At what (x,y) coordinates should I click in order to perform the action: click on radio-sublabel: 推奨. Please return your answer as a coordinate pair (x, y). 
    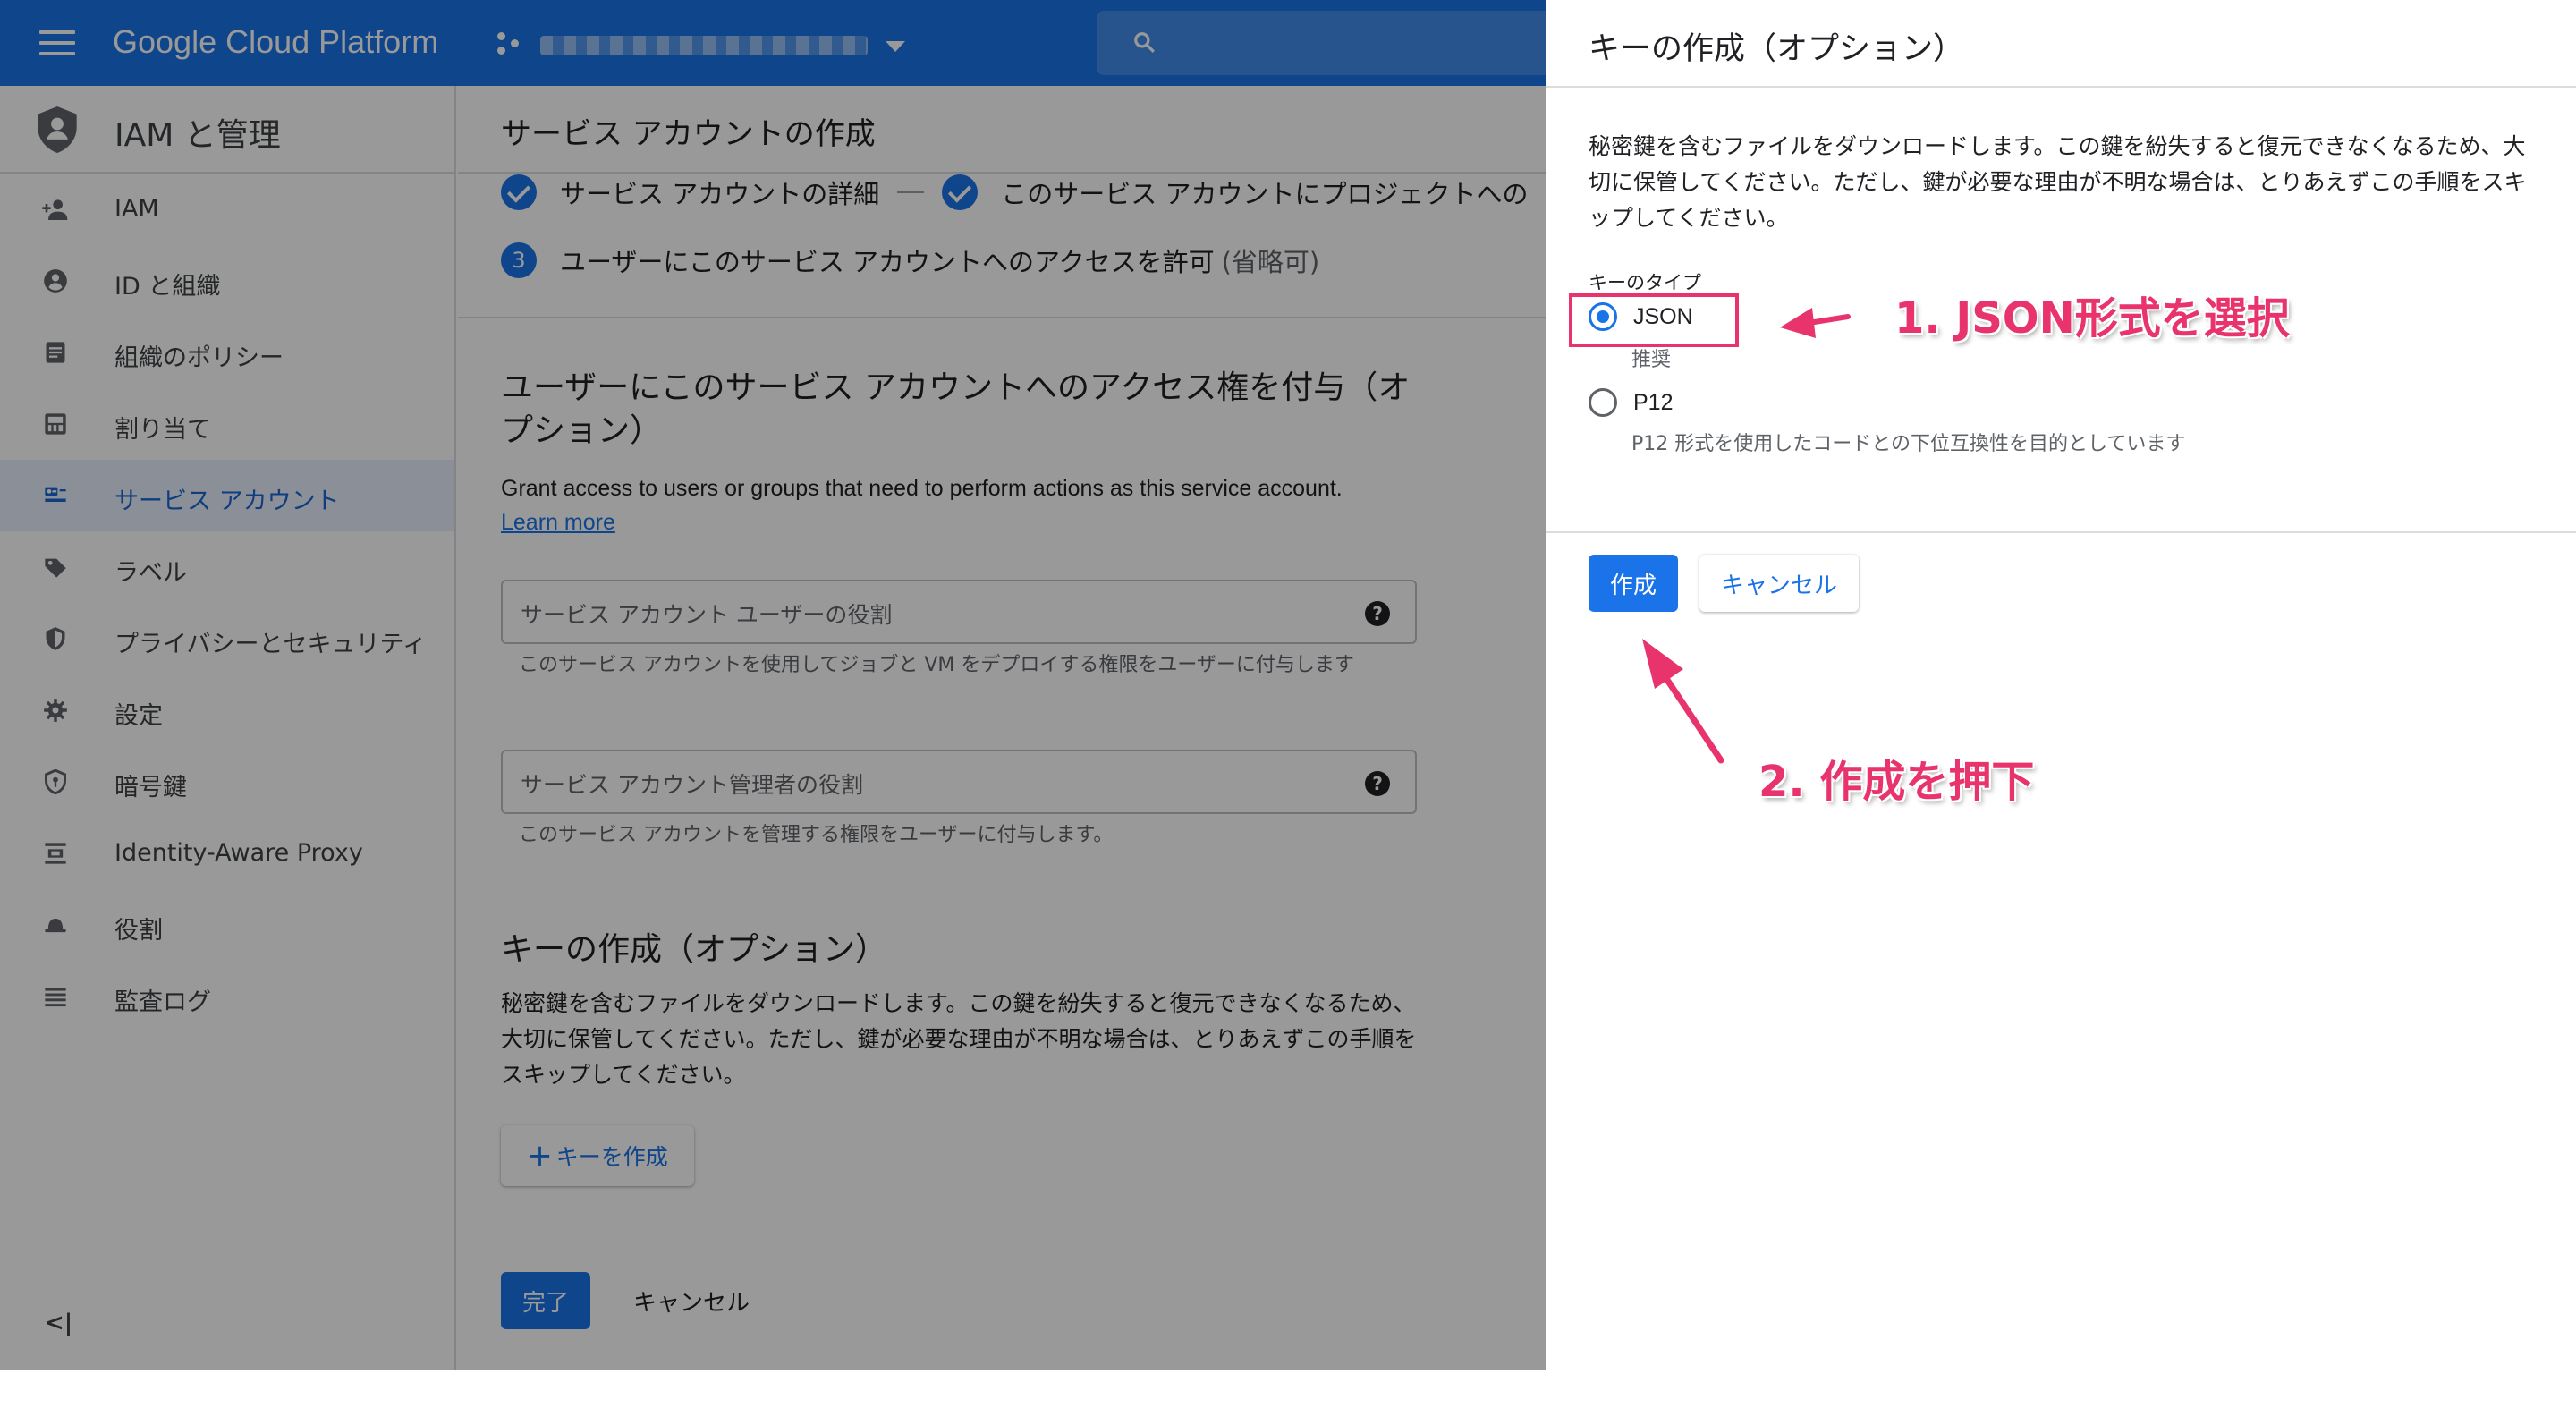
    Looking at the image, I should click on (1651, 360).